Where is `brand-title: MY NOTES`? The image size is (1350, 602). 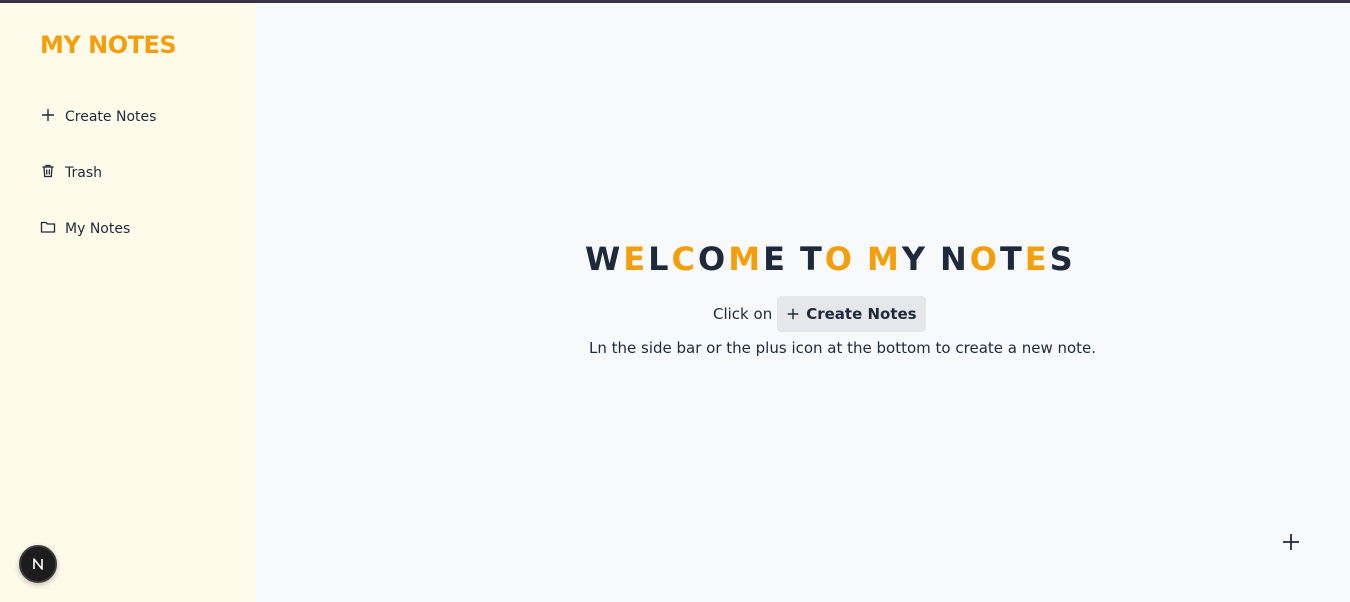 brand-title: MY NOTES is located at coordinates (108, 45).